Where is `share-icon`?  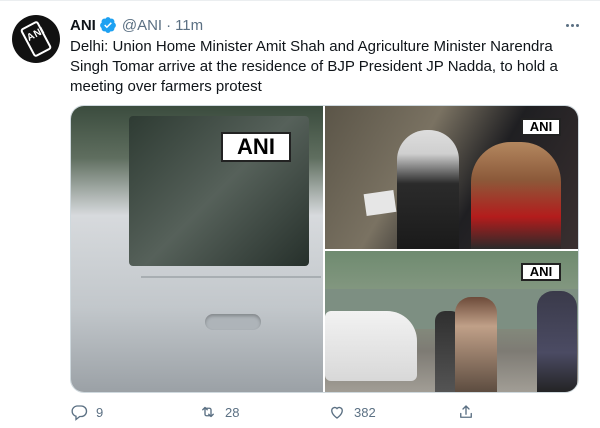
share-icon is located at coordinates (466, 411).